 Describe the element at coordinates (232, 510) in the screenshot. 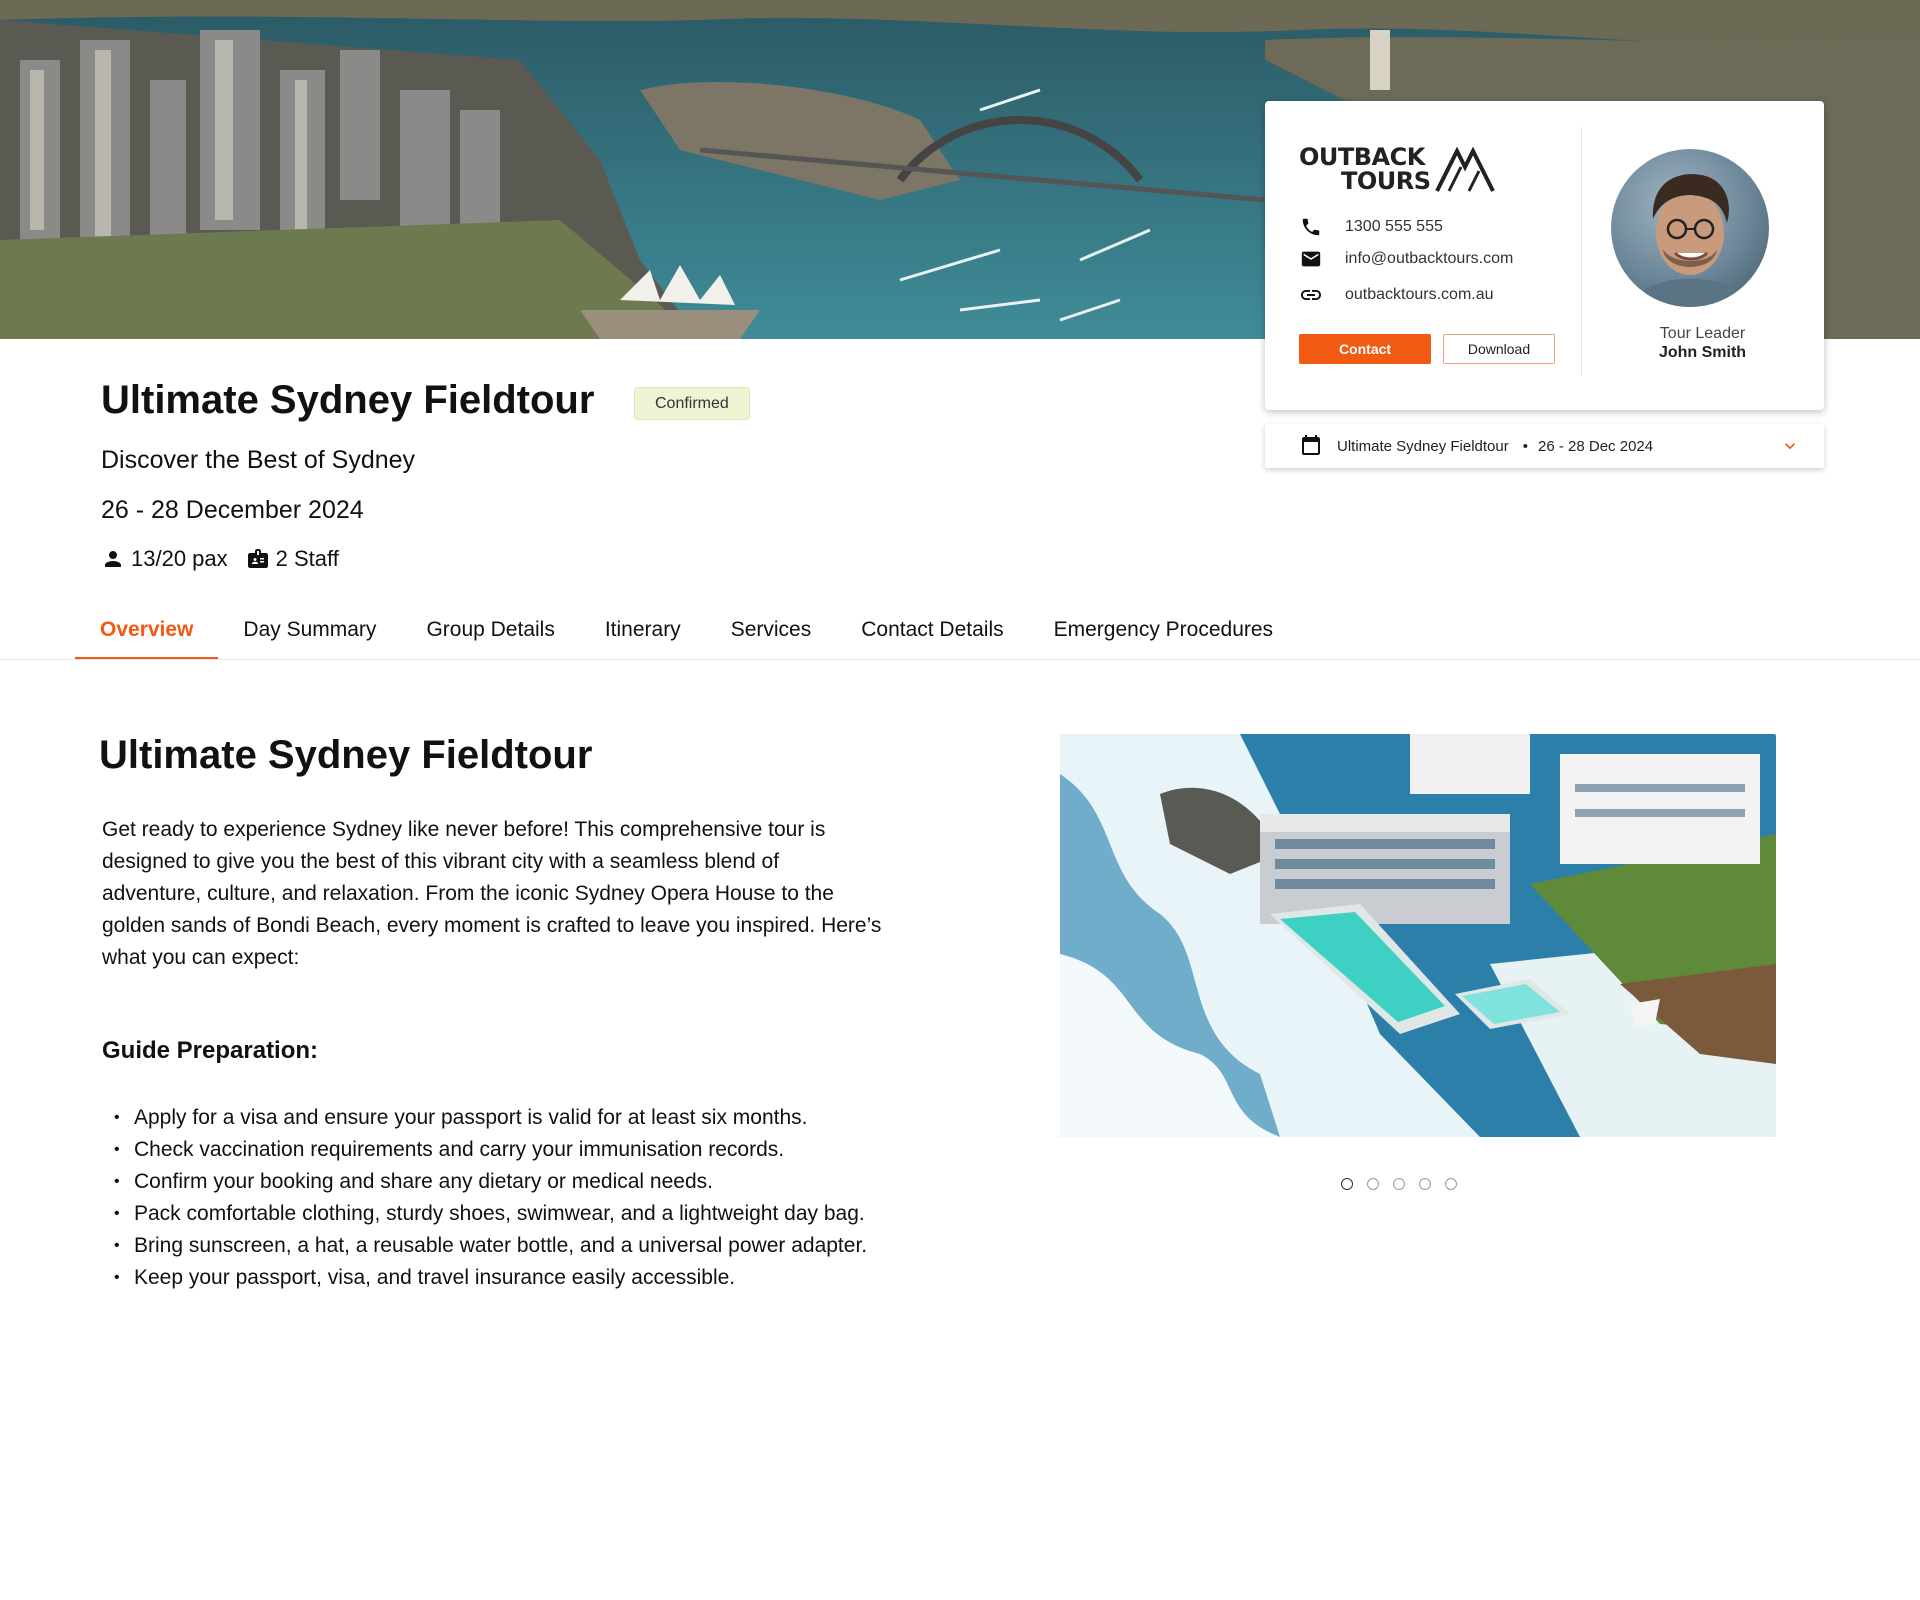

I see `tour-dates: 26 - 28 December 2024` at that location.